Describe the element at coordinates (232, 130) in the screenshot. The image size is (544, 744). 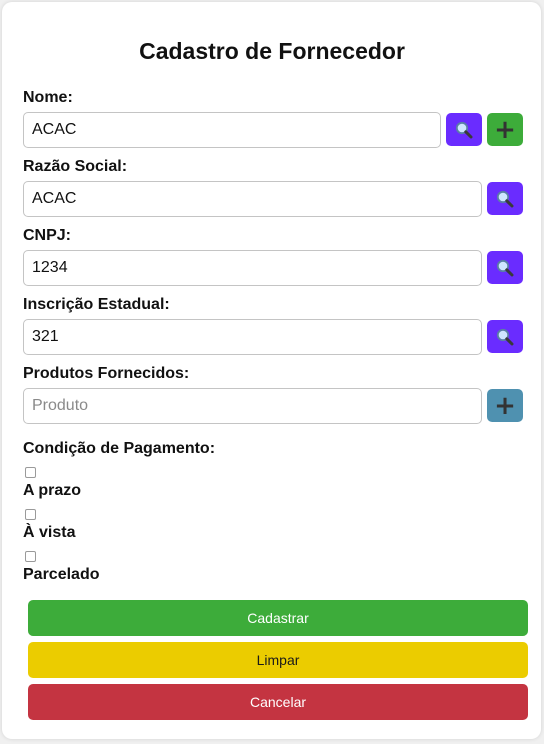
I see `nome-input` at that location.